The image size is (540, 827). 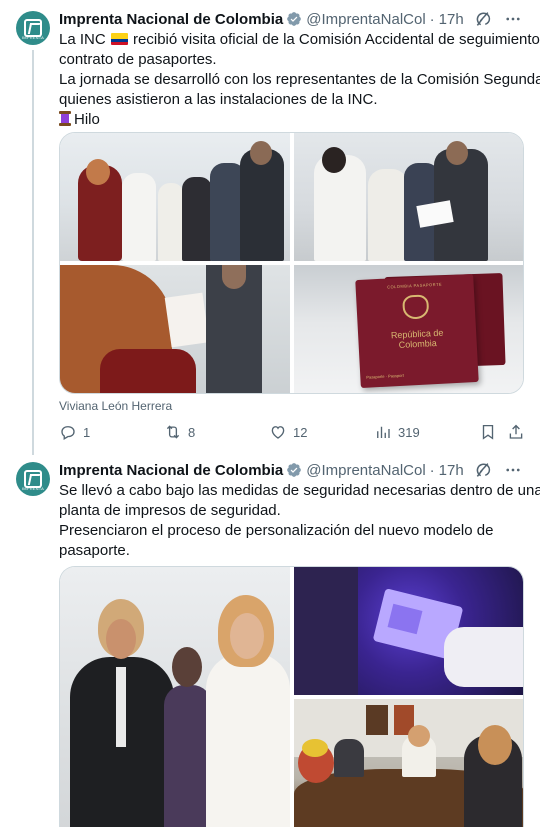 I want to click on tweet-actions: 1 8 12 319, so click(x=292, y=433).